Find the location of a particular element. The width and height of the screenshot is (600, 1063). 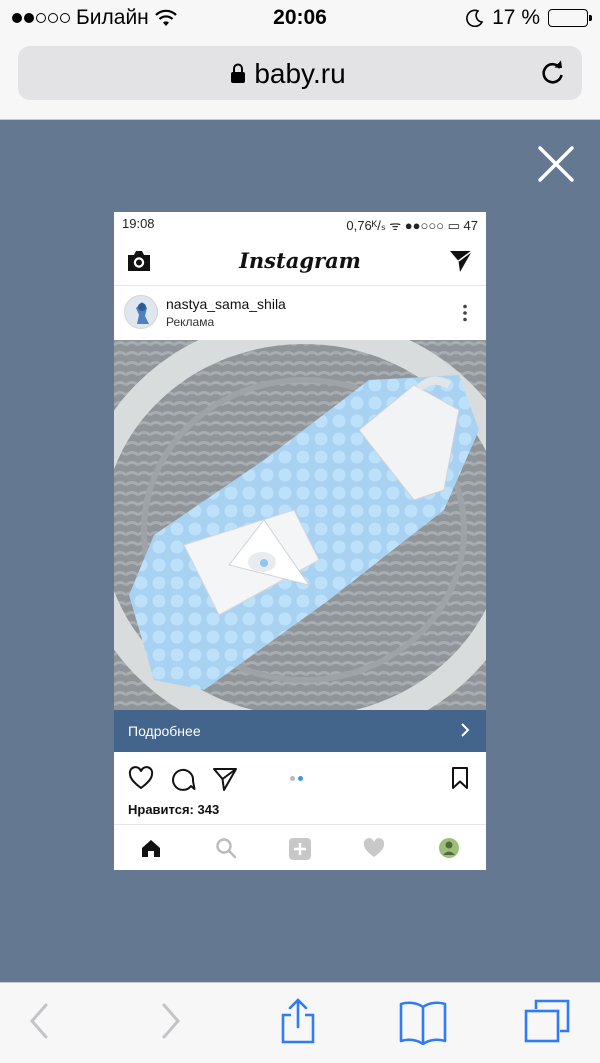

post-username: nastya_sama_shila is located at coordinates (226, 304).